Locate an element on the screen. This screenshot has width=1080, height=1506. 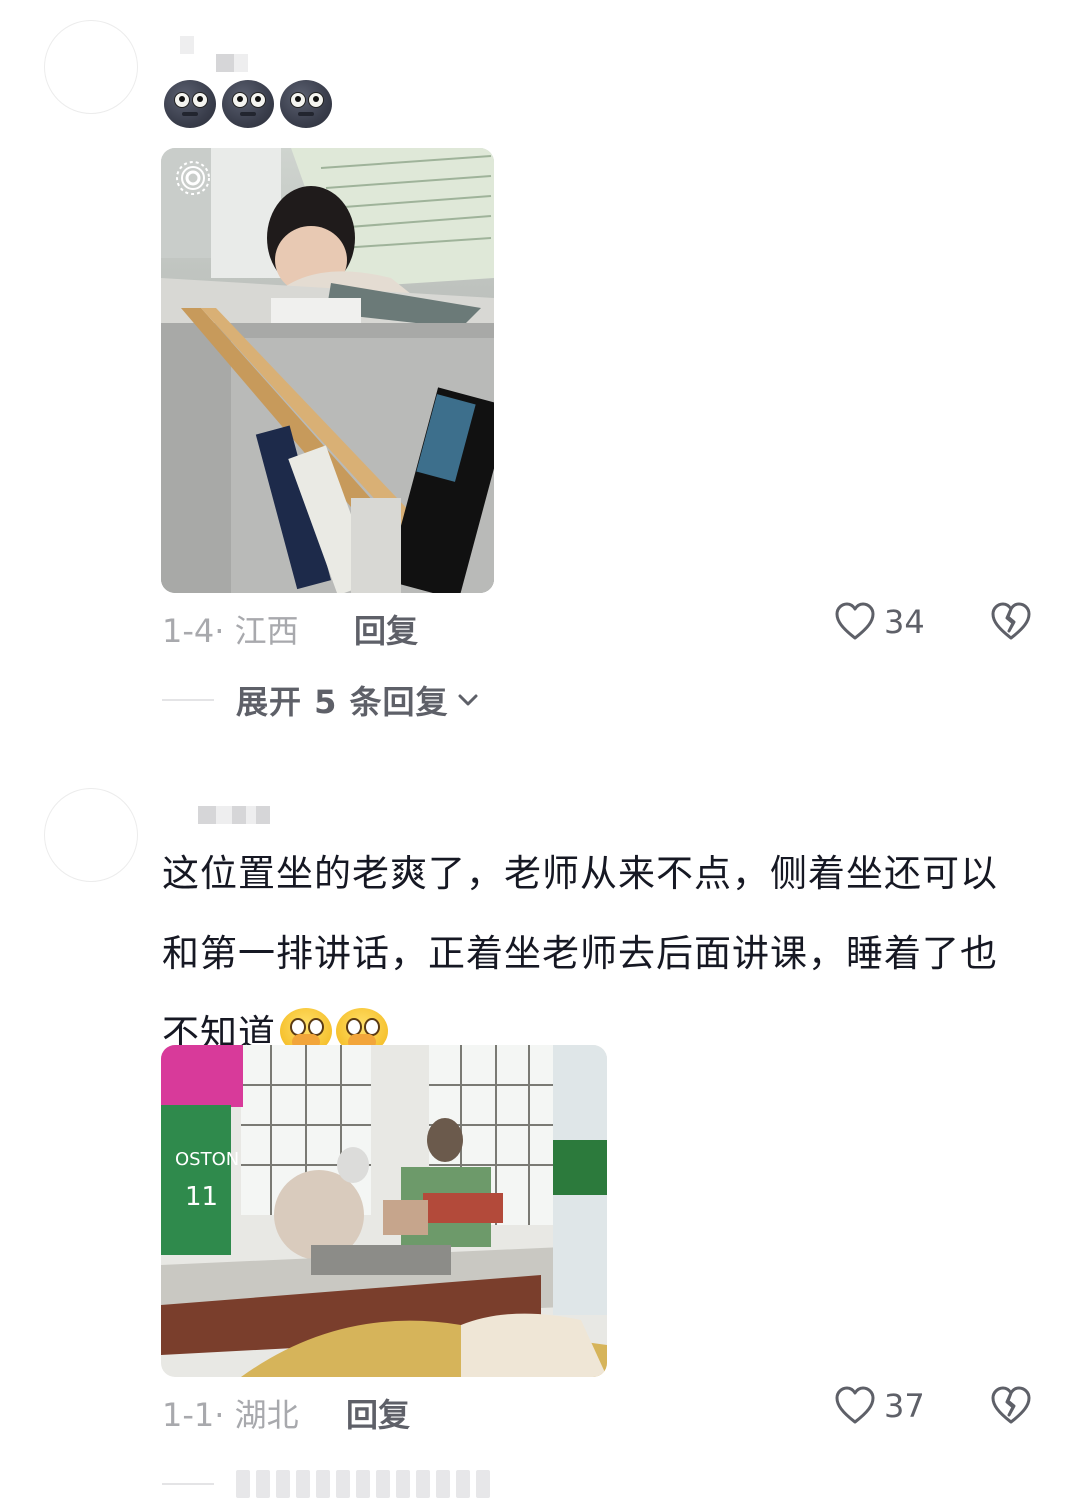
comment-emoji-row is located at coordinates (248, 104).